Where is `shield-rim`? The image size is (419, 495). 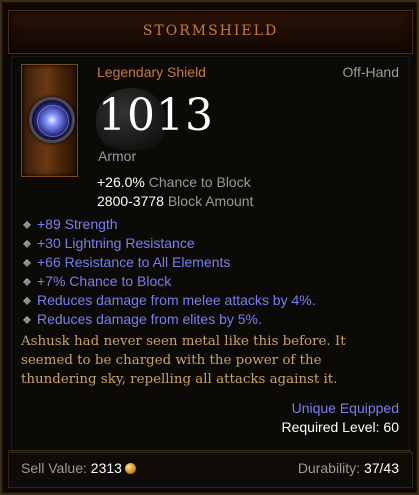 shield-rim is located at coordinates (53, 121).